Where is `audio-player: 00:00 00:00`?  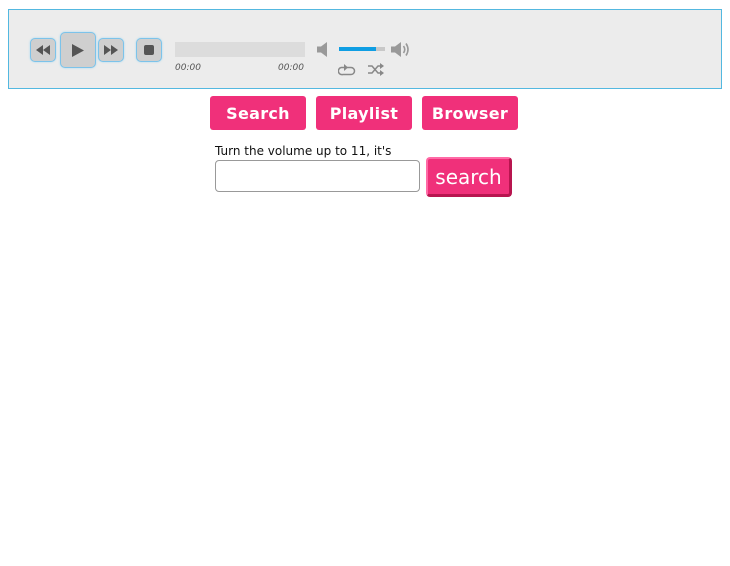 audio-player: 00:00 00:00 is located at coordinates (365, 49).